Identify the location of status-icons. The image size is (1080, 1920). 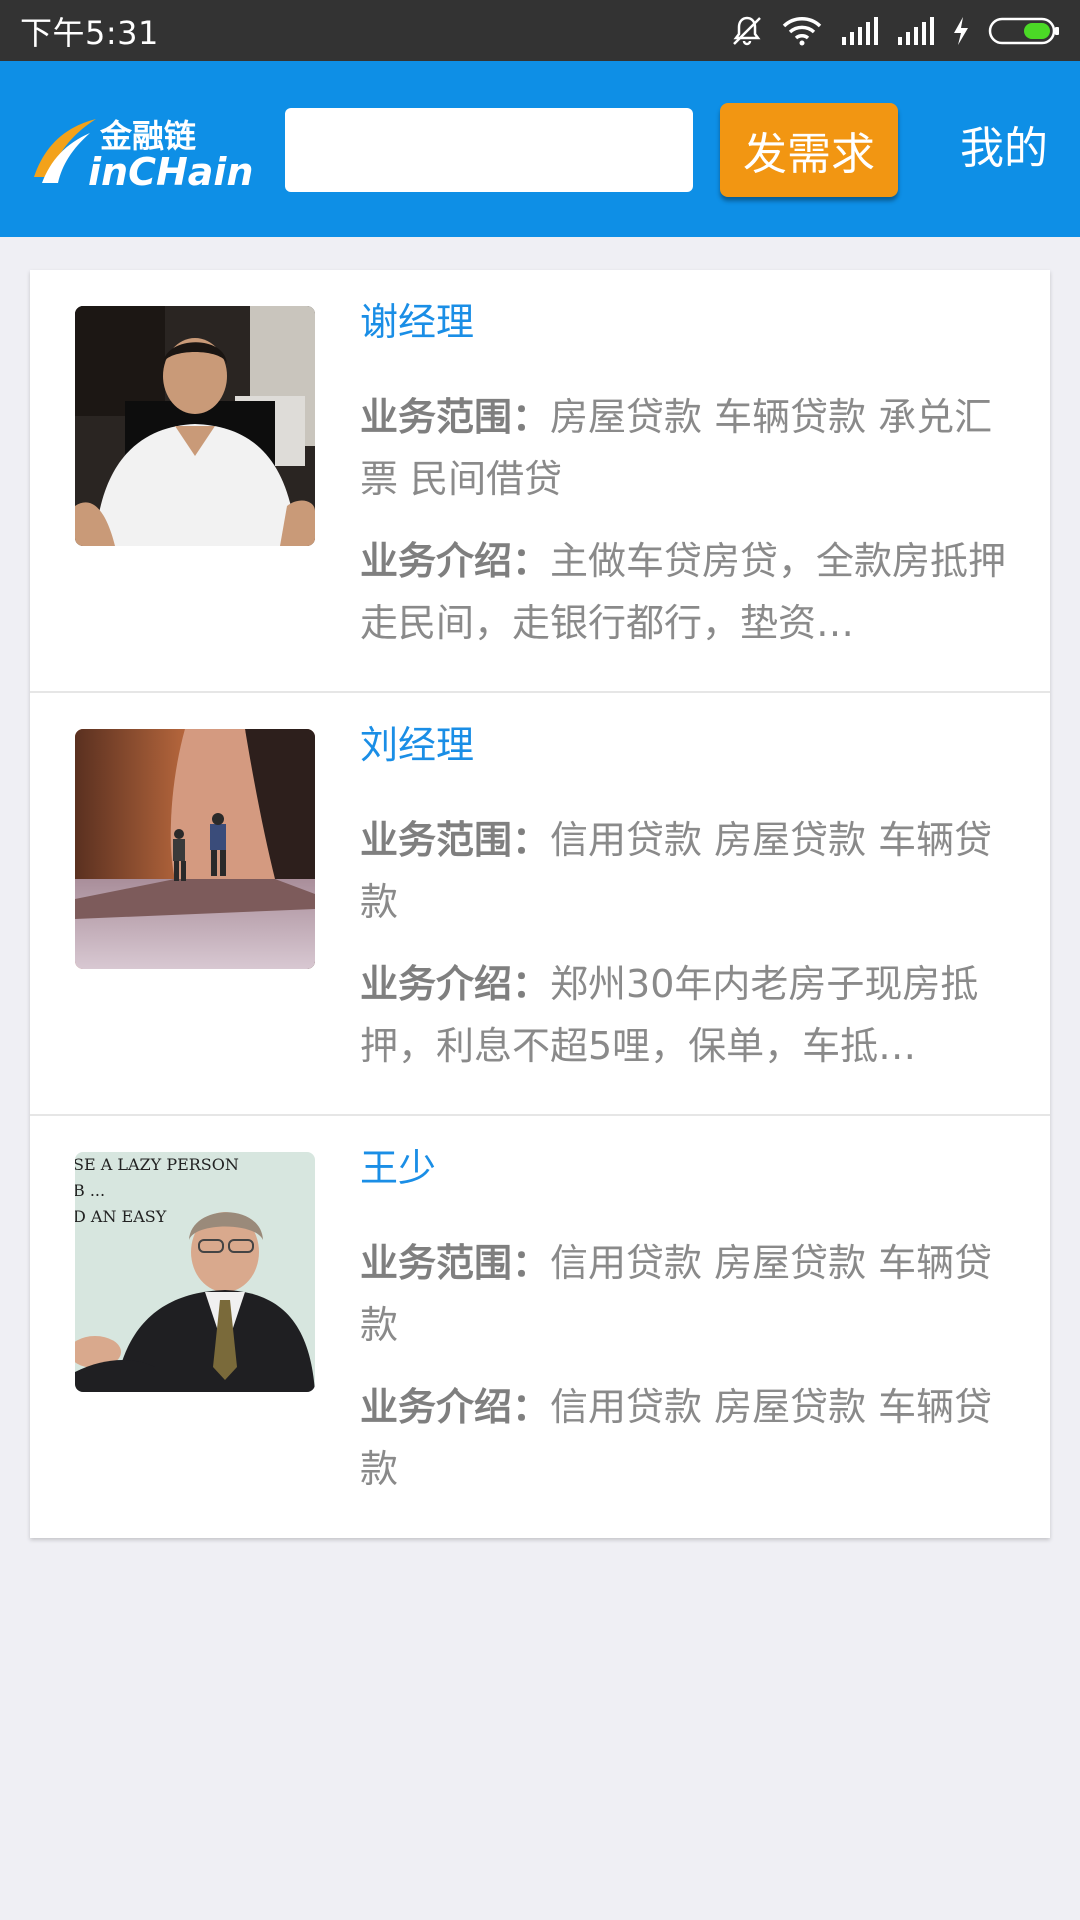
(895, 31).